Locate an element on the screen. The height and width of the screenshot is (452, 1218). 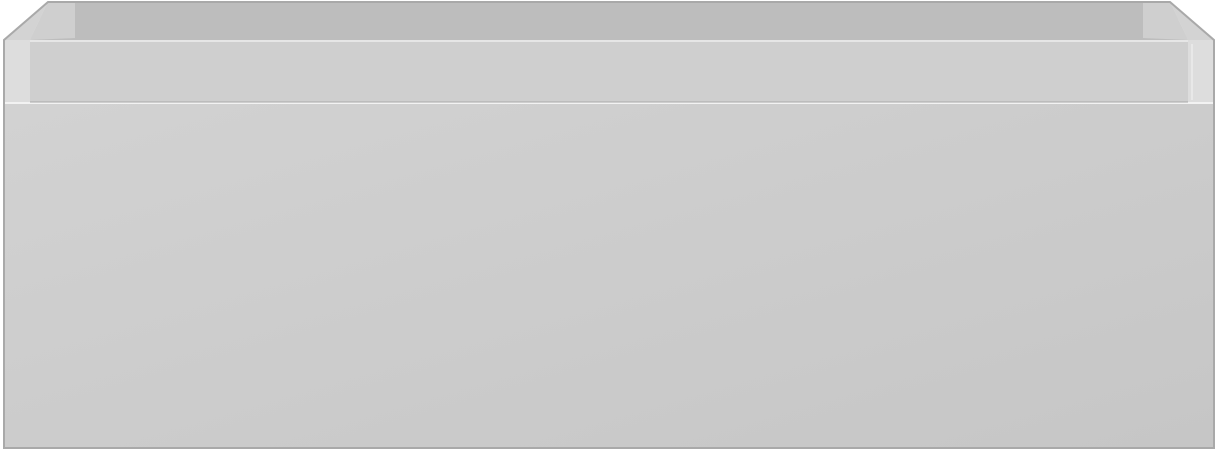
box-rim-inner-band is located at coordinates (609, 71).